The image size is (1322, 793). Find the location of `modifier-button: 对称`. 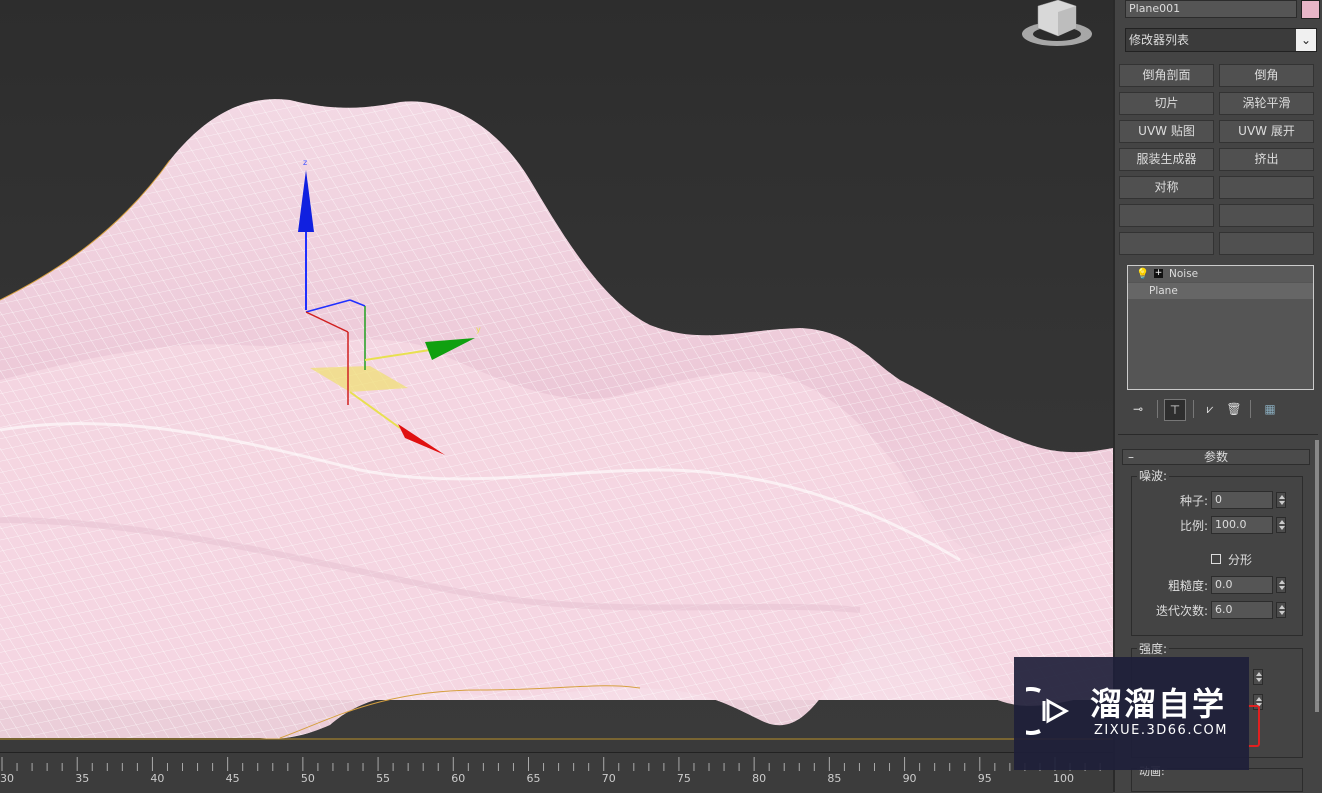

modifier-button: 对称 is located at coordinates (1166, 187).